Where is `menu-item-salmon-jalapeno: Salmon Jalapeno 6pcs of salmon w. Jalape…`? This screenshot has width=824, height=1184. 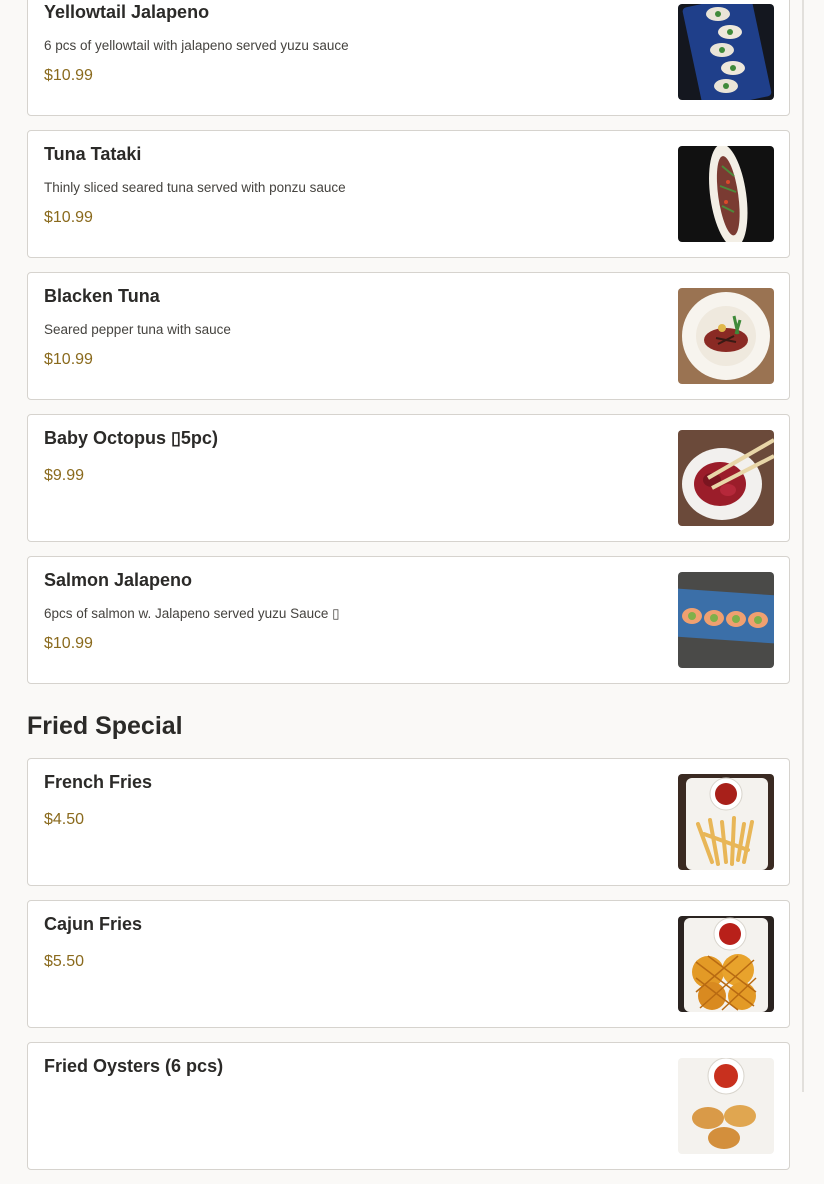
menu-item-salmon-jalapeno: Salmon Jalapeno 6pcs of salmon w. Jalape… is located at coordinates (408, 620).